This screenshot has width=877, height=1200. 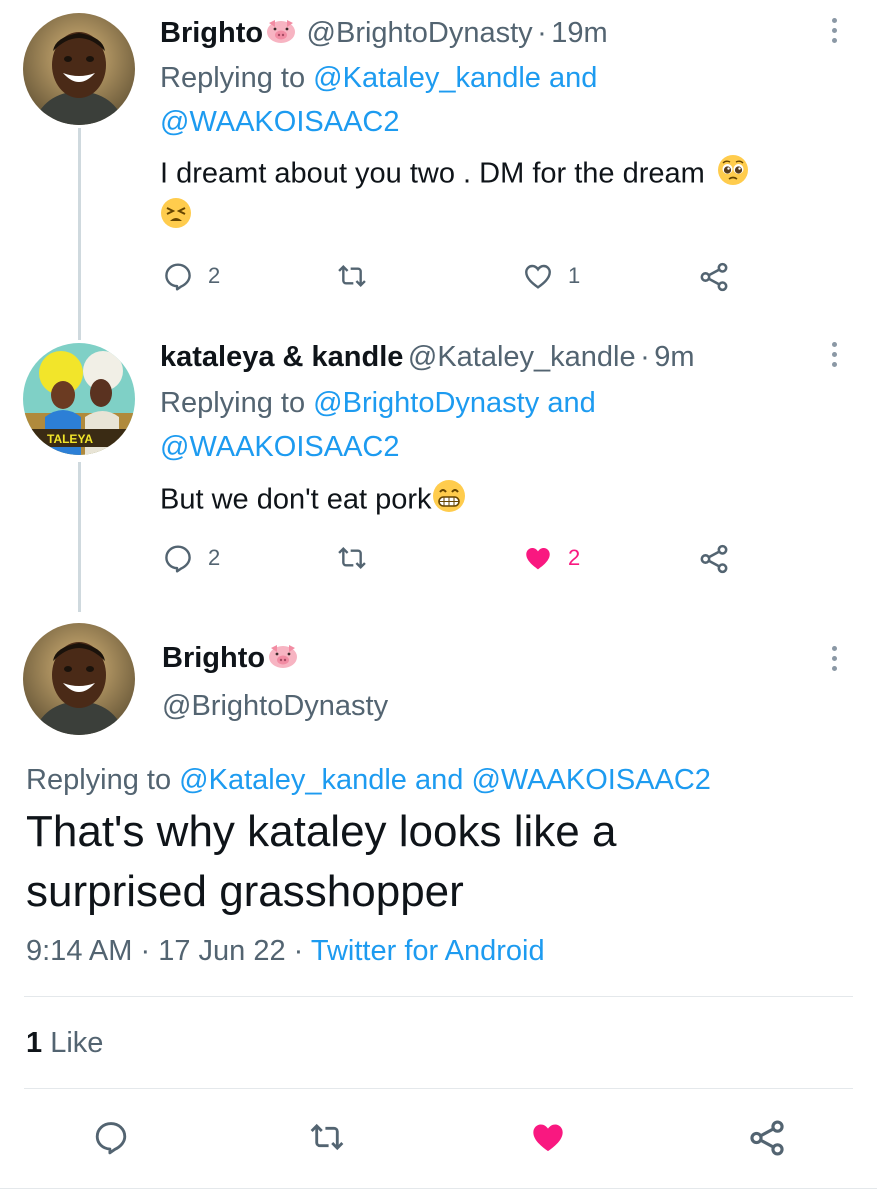 I want to click on avatar: TALEYA, so click(x=79, y=399).